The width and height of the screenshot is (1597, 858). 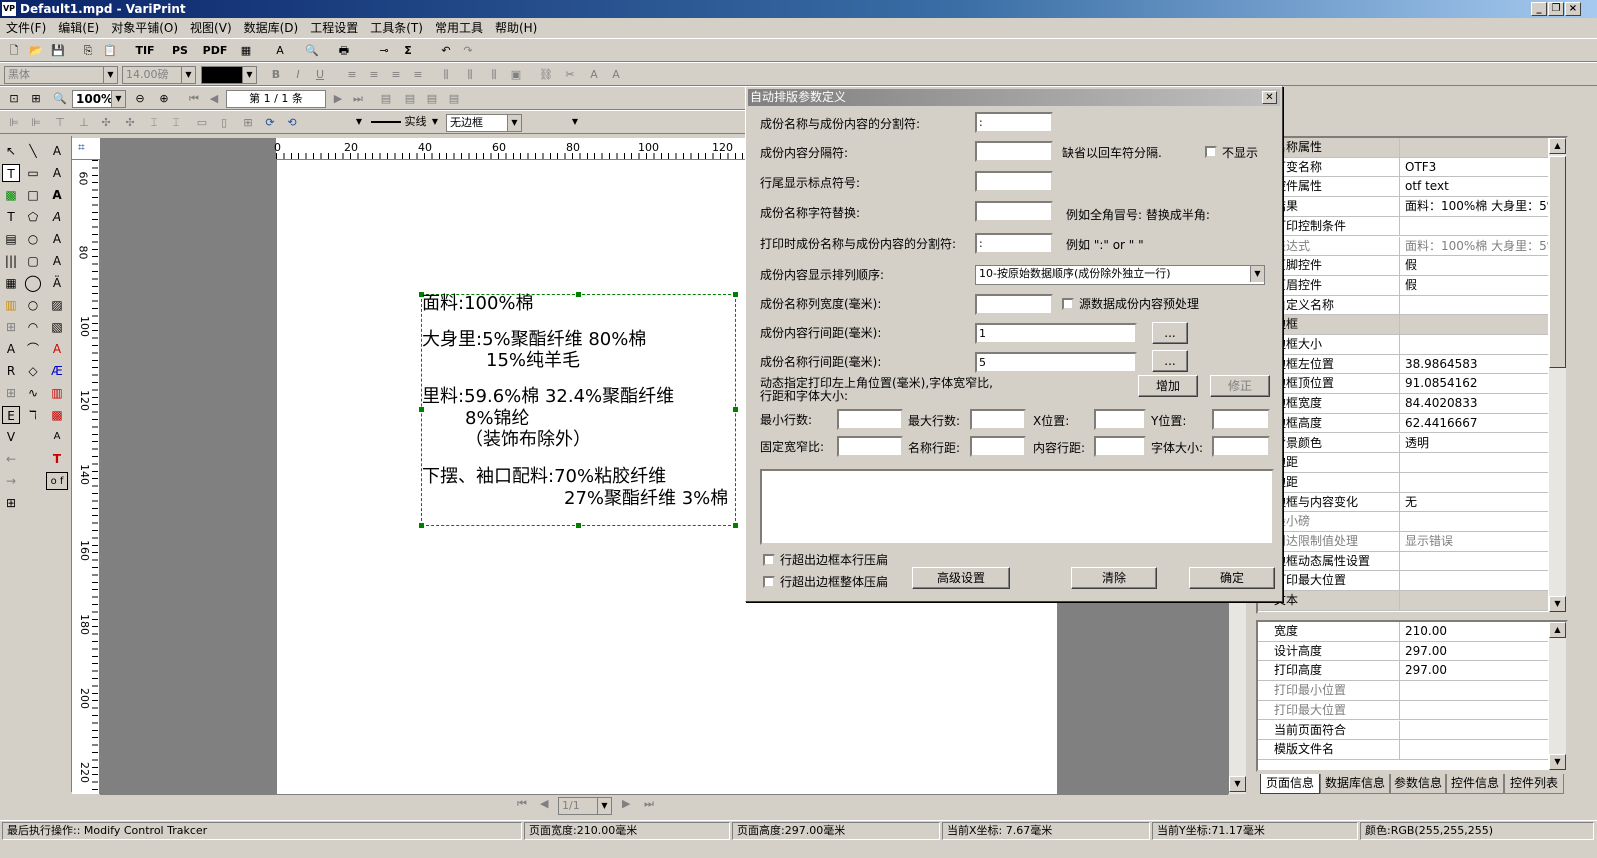 I want to click on grid2-tool-icon: ⊞, so click(x=11, y=393).